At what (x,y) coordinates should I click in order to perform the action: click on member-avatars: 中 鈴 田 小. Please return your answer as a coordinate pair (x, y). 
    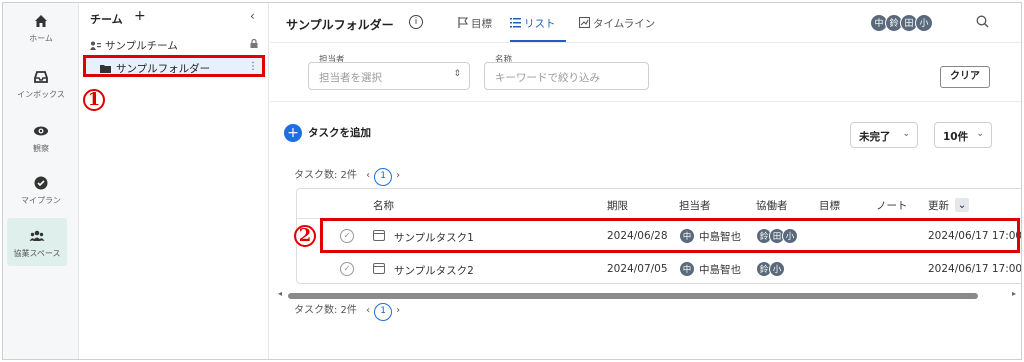
    Looking at the image, I should click on (901, 23).